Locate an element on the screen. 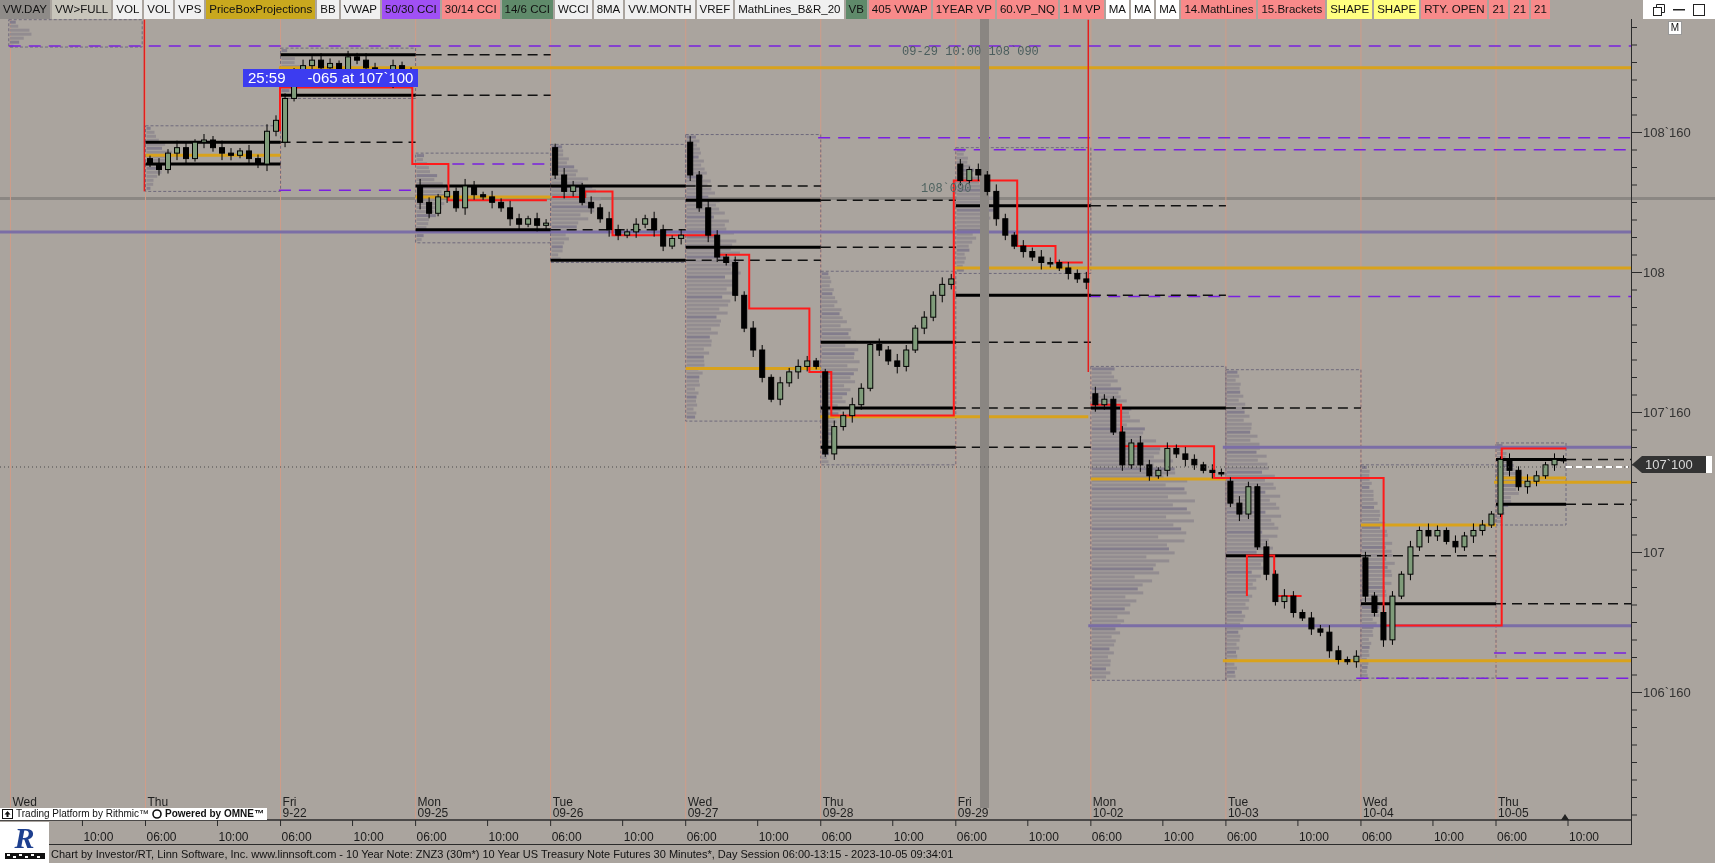 The width and height of the screenshot is (1715, 863). platform-credit: Trading Platform by Rithmic™ is located at coordinates (82, 814).